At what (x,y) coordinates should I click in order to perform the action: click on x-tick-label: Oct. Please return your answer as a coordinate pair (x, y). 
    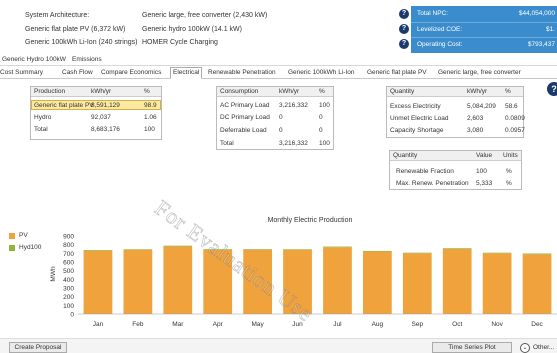
    Looking at the image, I should click on (457, 324).